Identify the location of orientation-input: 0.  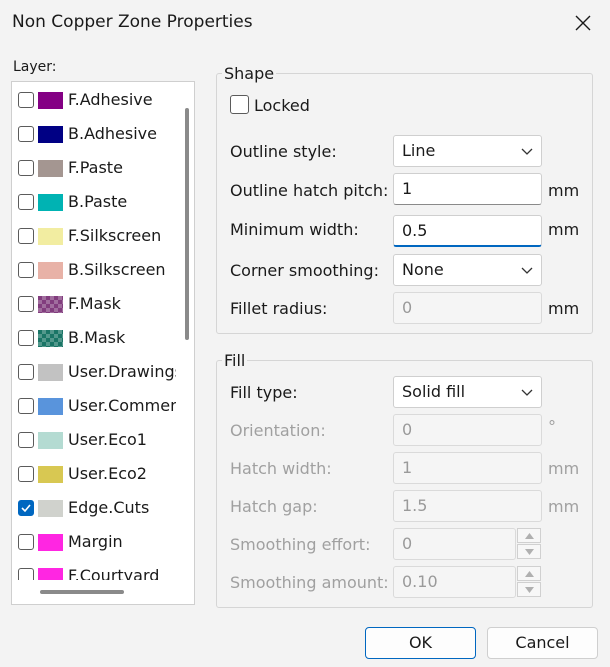
(467, 430).